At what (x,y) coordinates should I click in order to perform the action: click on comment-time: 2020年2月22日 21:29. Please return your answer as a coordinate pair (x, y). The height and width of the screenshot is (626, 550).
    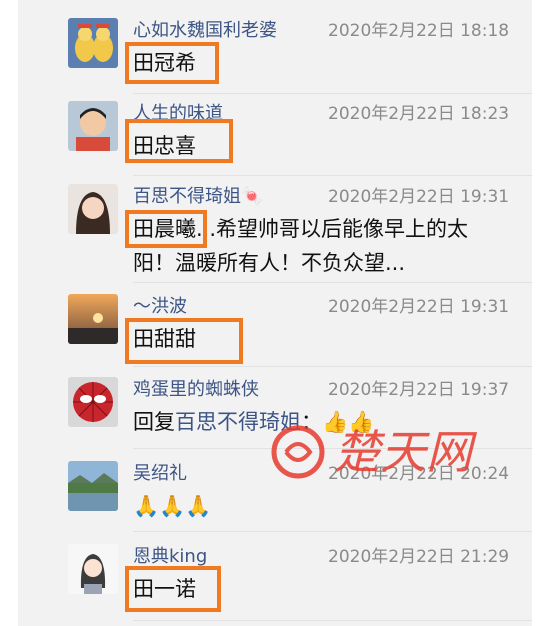
    Looking at the image, I should click on (419, 557).